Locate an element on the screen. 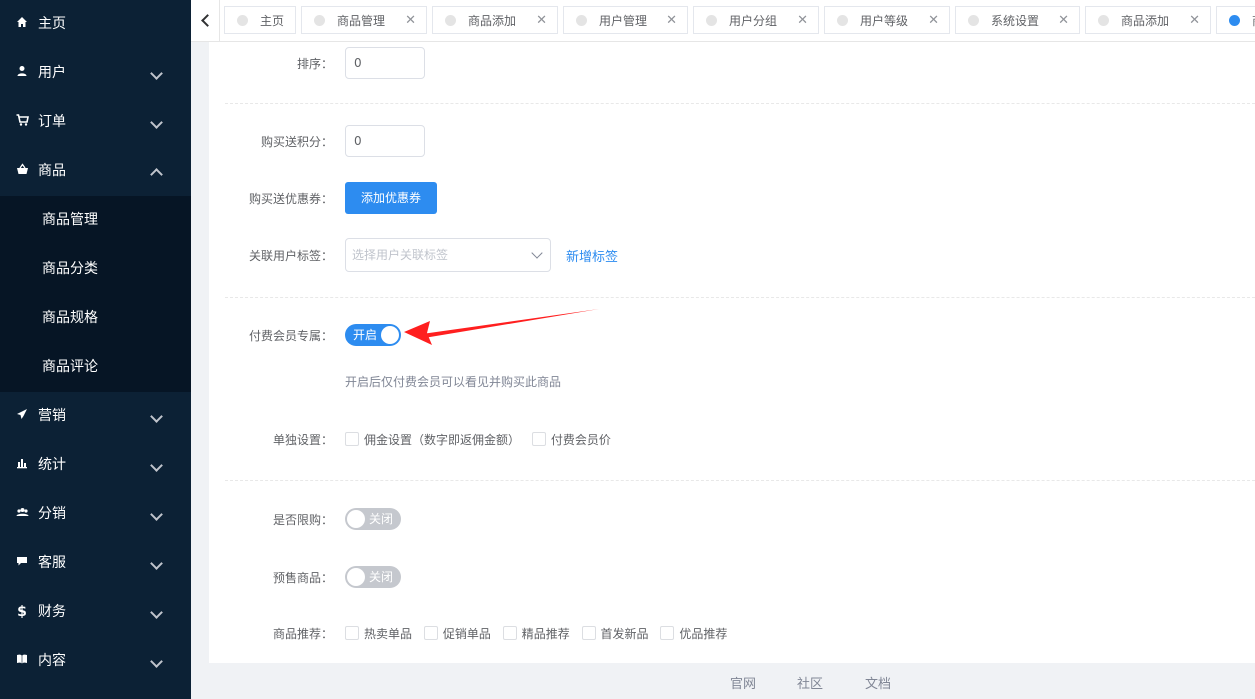 The height and width of the screenshot is (699, 1255). sidebar-subitem-product-category: 商品分类 is located at coordinates (95, 269).